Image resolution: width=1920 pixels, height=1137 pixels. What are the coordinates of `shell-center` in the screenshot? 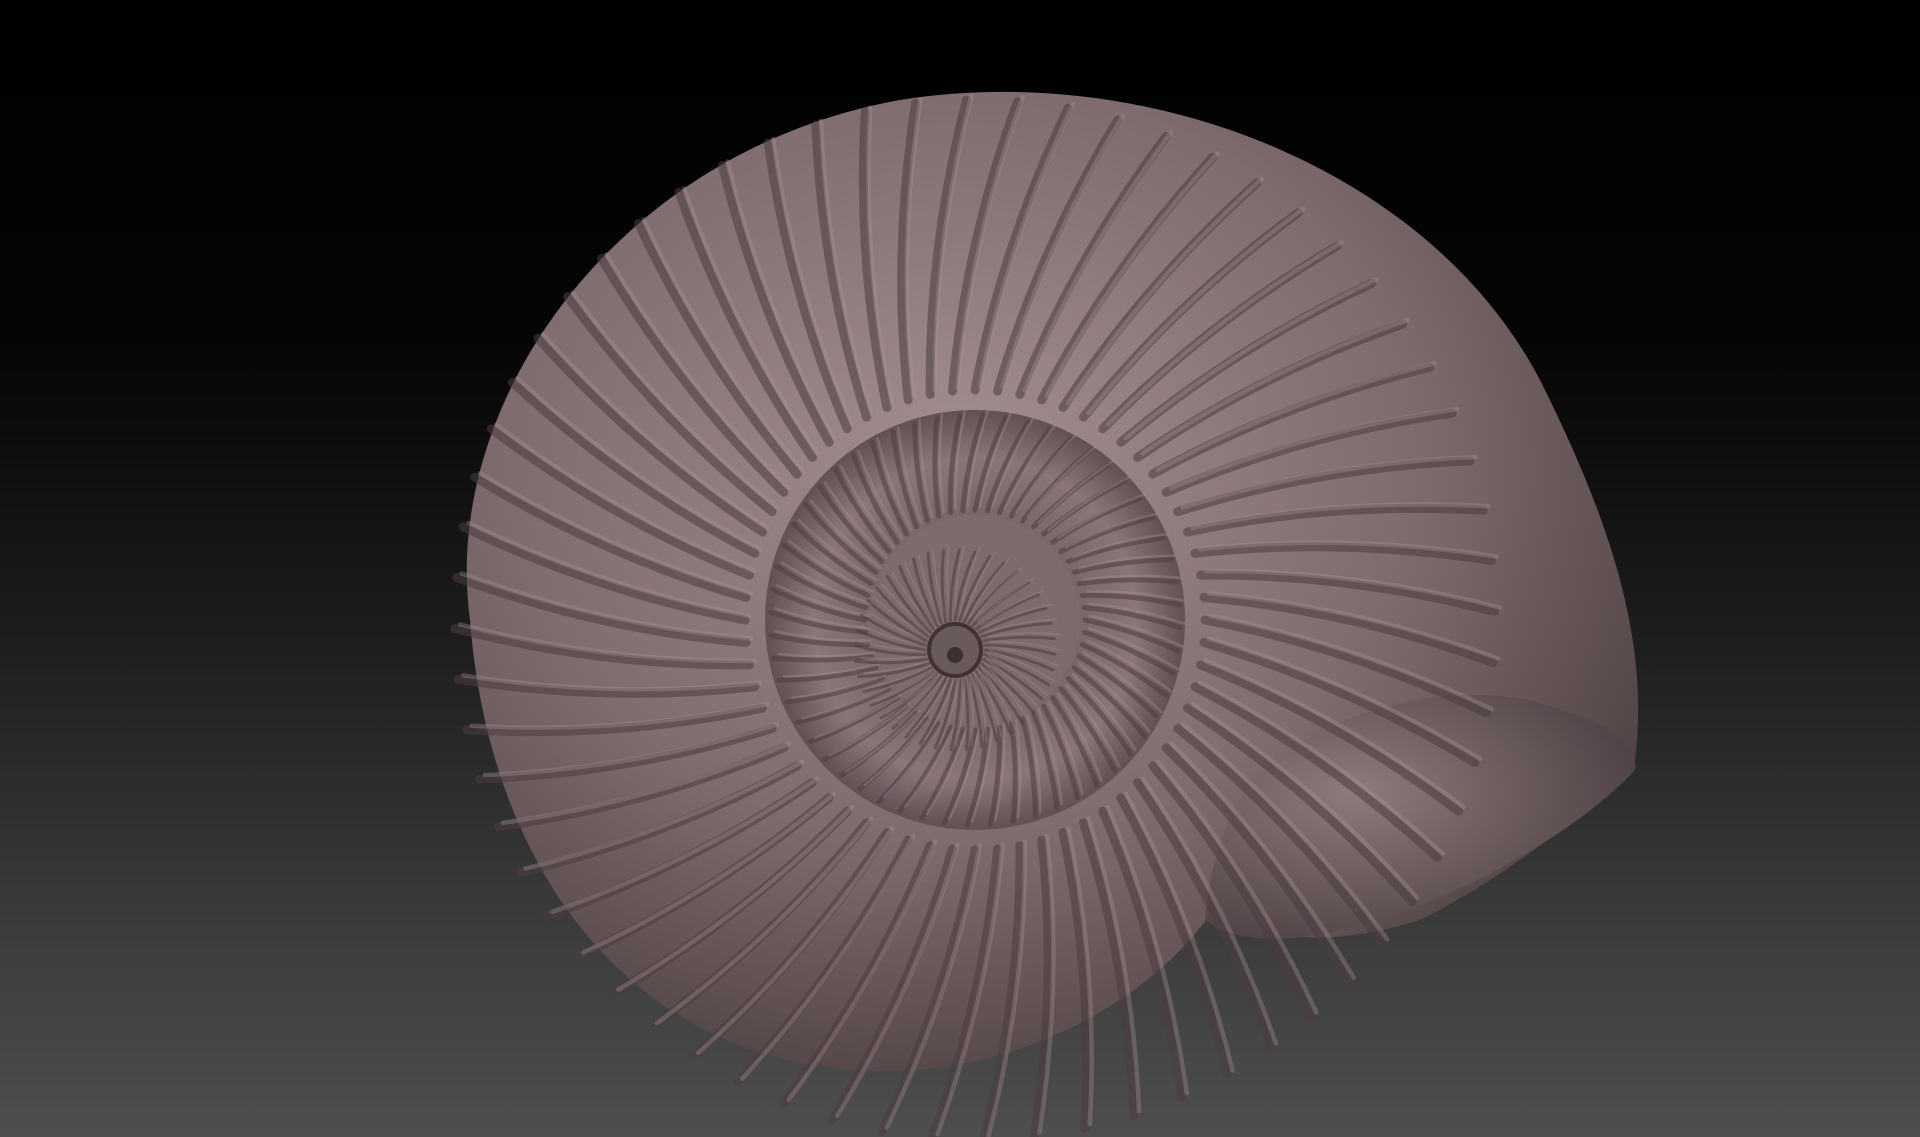 It's located at (955, 655).